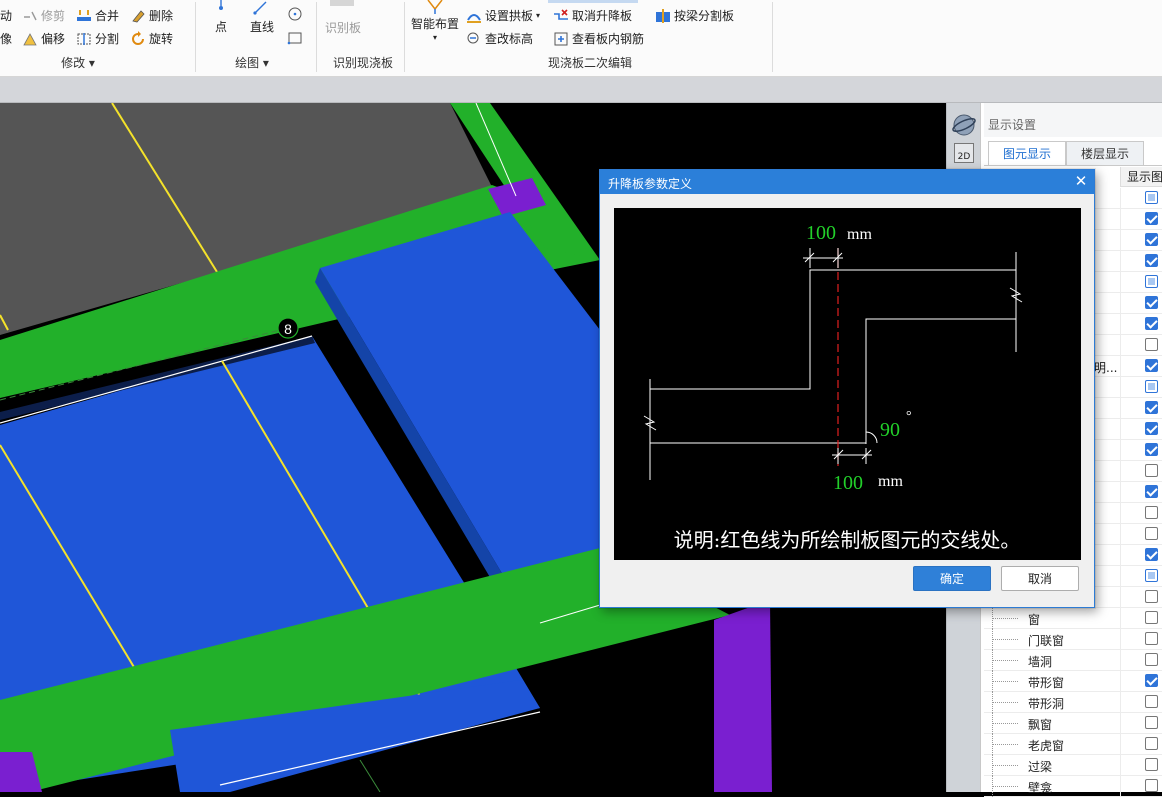 This screenshot has width=1162, height=797. What do you see at coordinates (43, 15) in the screenshot?
I see `trim-button: 修剪` at bounding box center [43, 15].